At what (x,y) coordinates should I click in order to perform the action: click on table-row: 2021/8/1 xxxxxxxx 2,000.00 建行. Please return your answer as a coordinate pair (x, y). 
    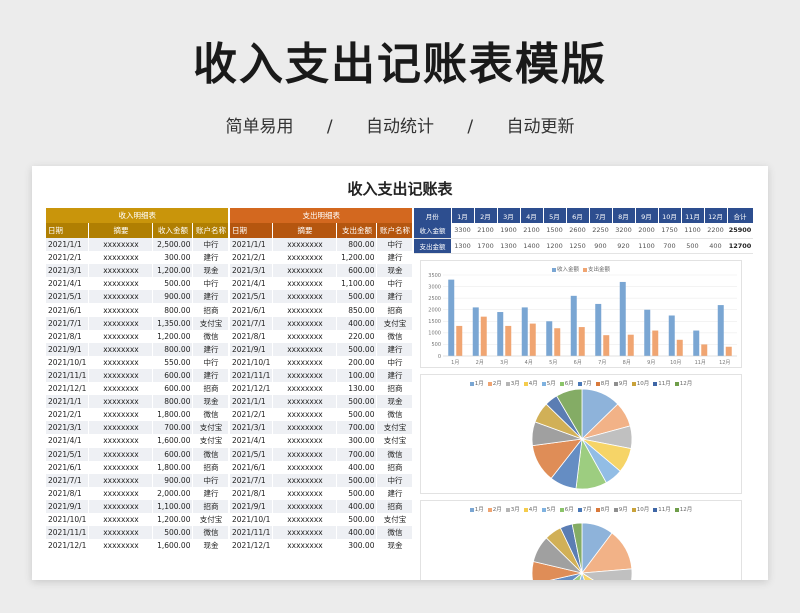
    Looking at the image, I should click on (138, 493).